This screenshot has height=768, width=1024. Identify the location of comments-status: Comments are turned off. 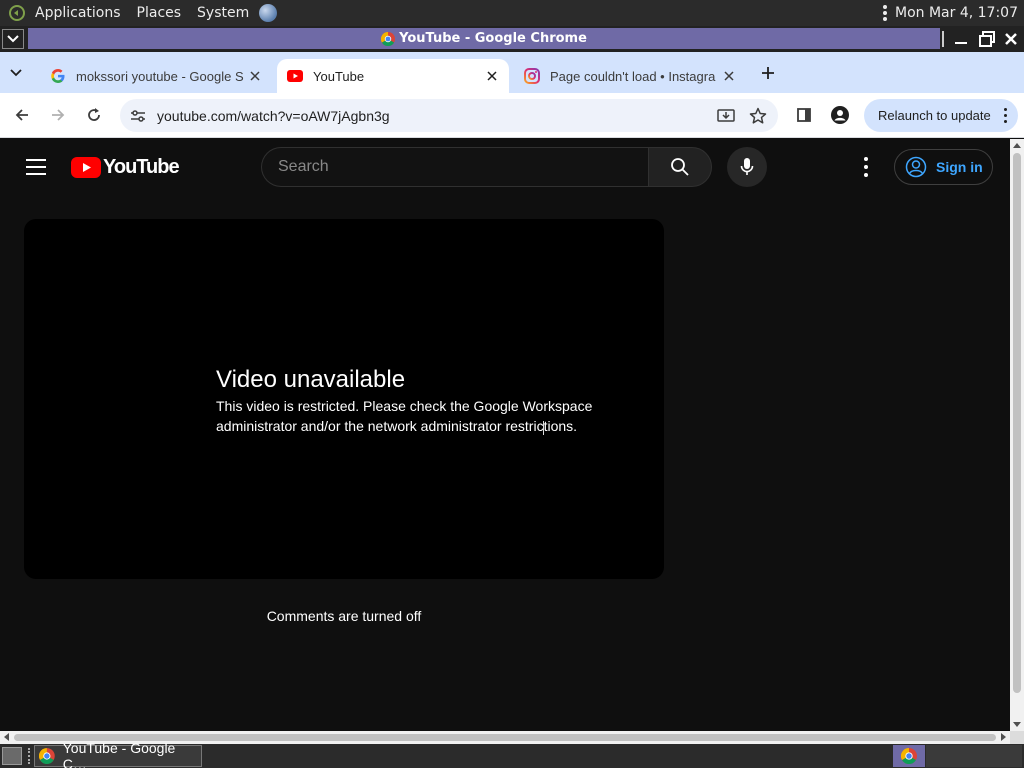
(344, 616).